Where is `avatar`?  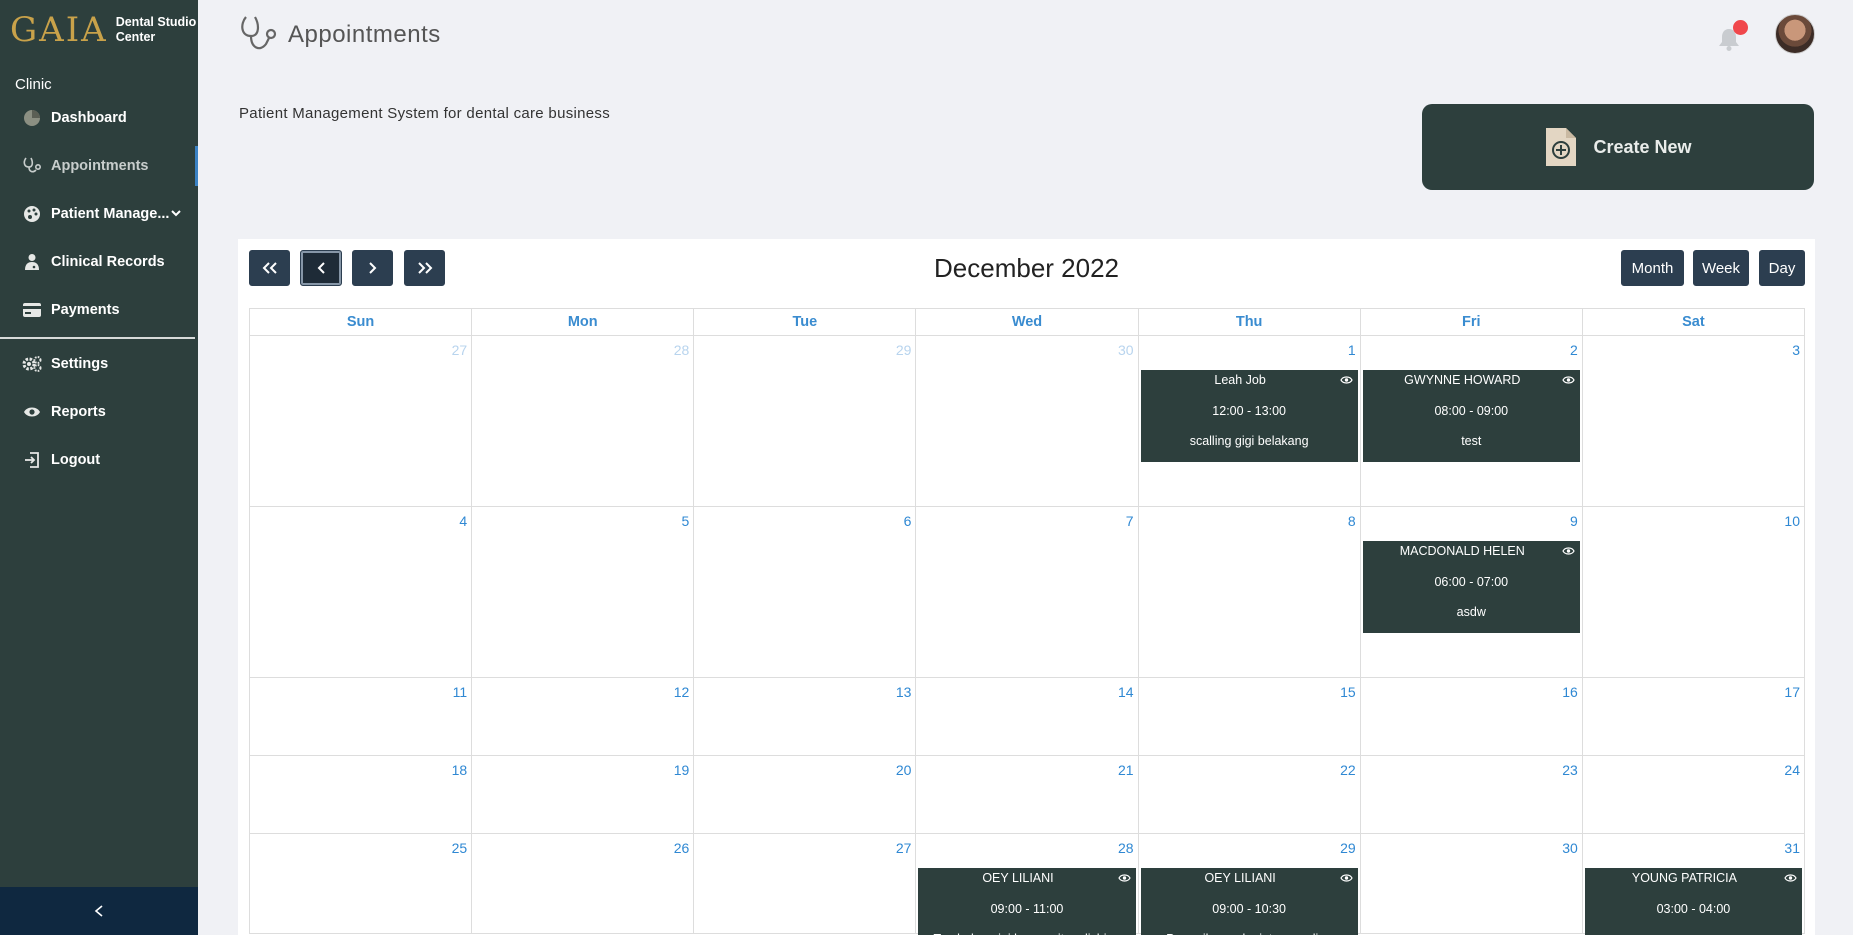 avatar is located at coordinates (1795, 34).